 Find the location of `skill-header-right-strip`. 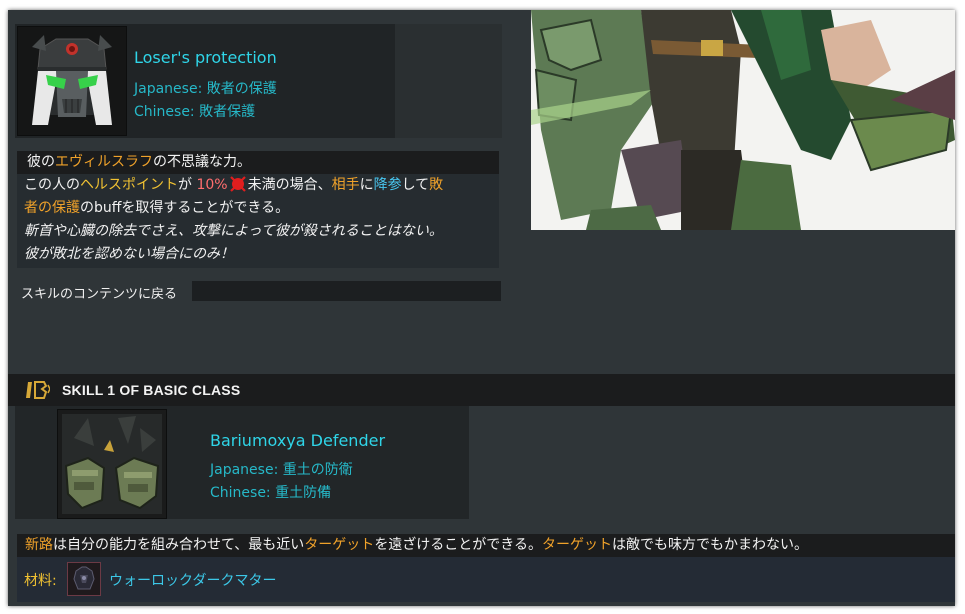

skill-header-right-strip is located at coordinates (448, 81).